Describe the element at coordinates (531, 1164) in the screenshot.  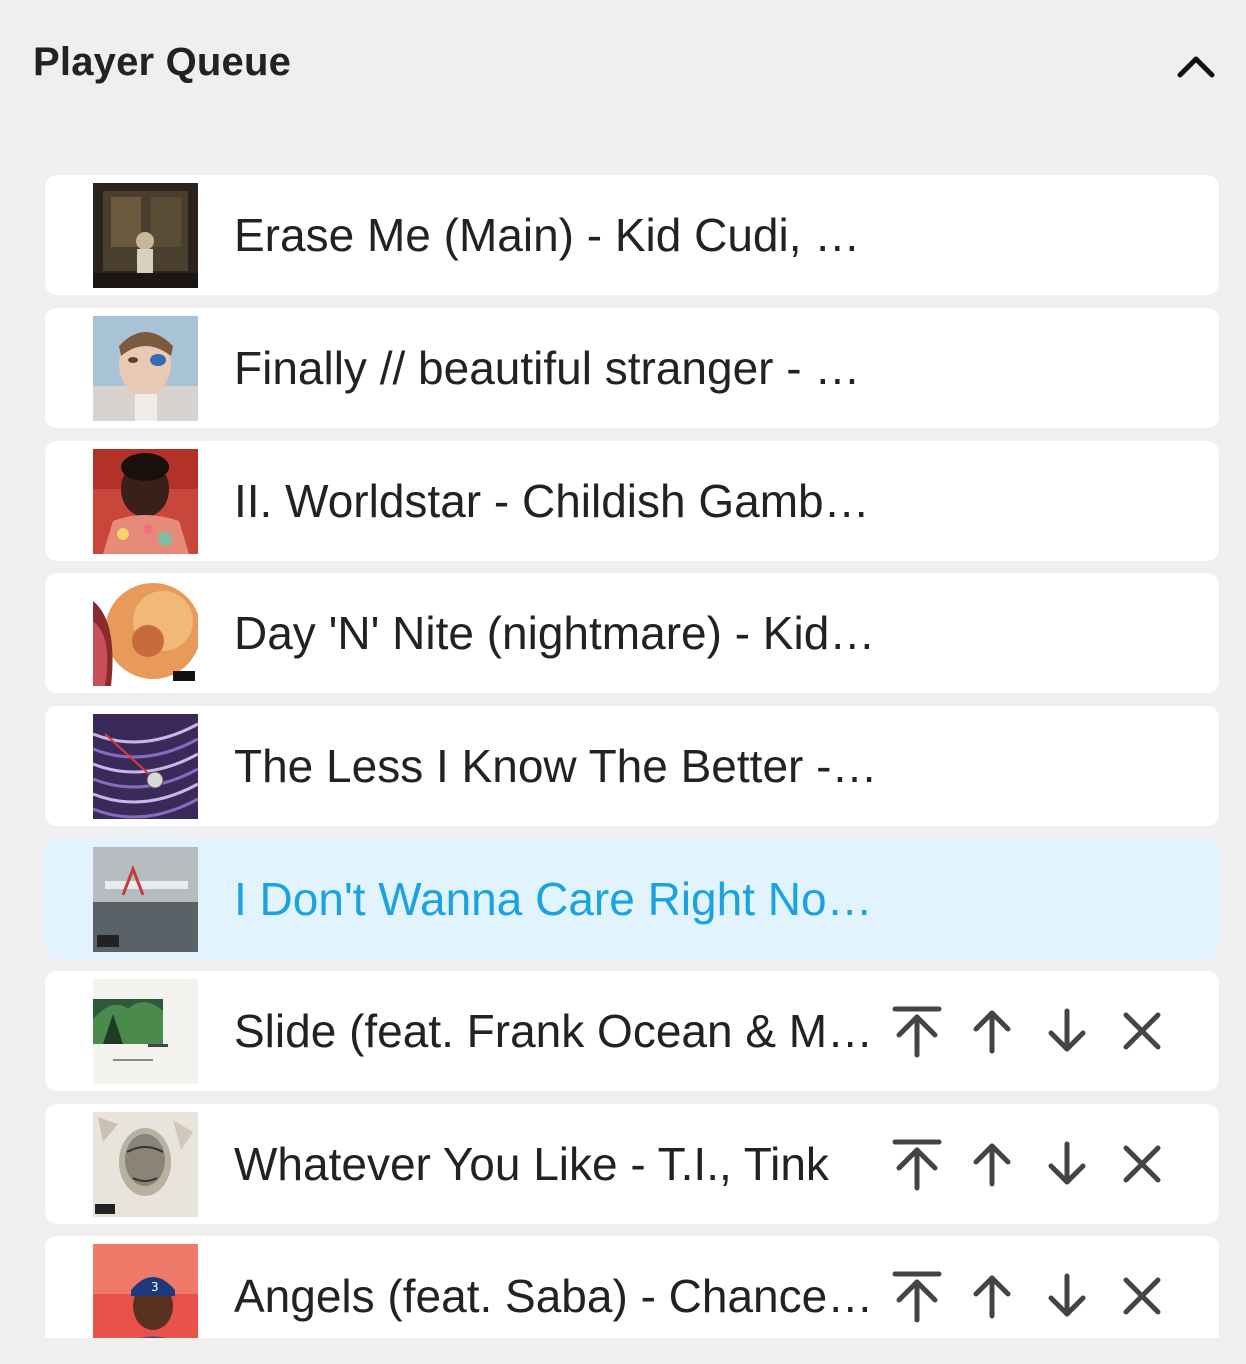
I see `track-title: Whatever You Like - T.I., Tink` at that location.